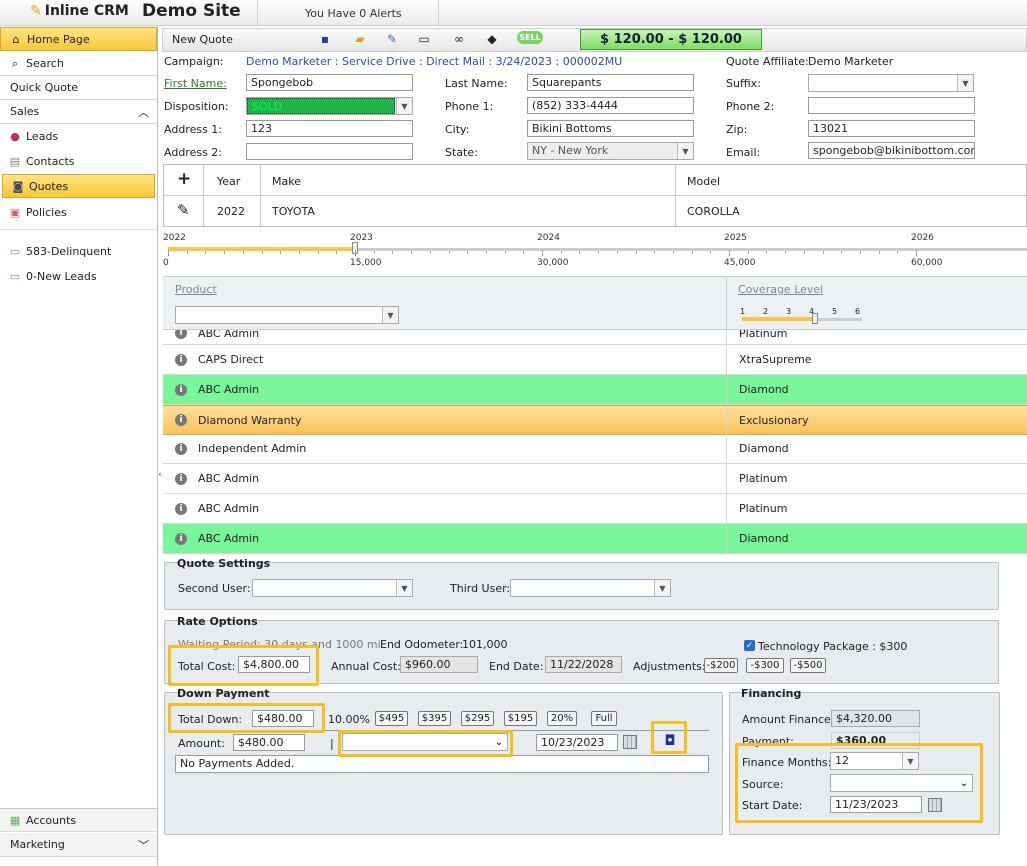 Image resolution: width=1027 pixels, height=866 pixels. I want to click on sidebar-item-contacts: ▤ Contacts, so click(78, 161).